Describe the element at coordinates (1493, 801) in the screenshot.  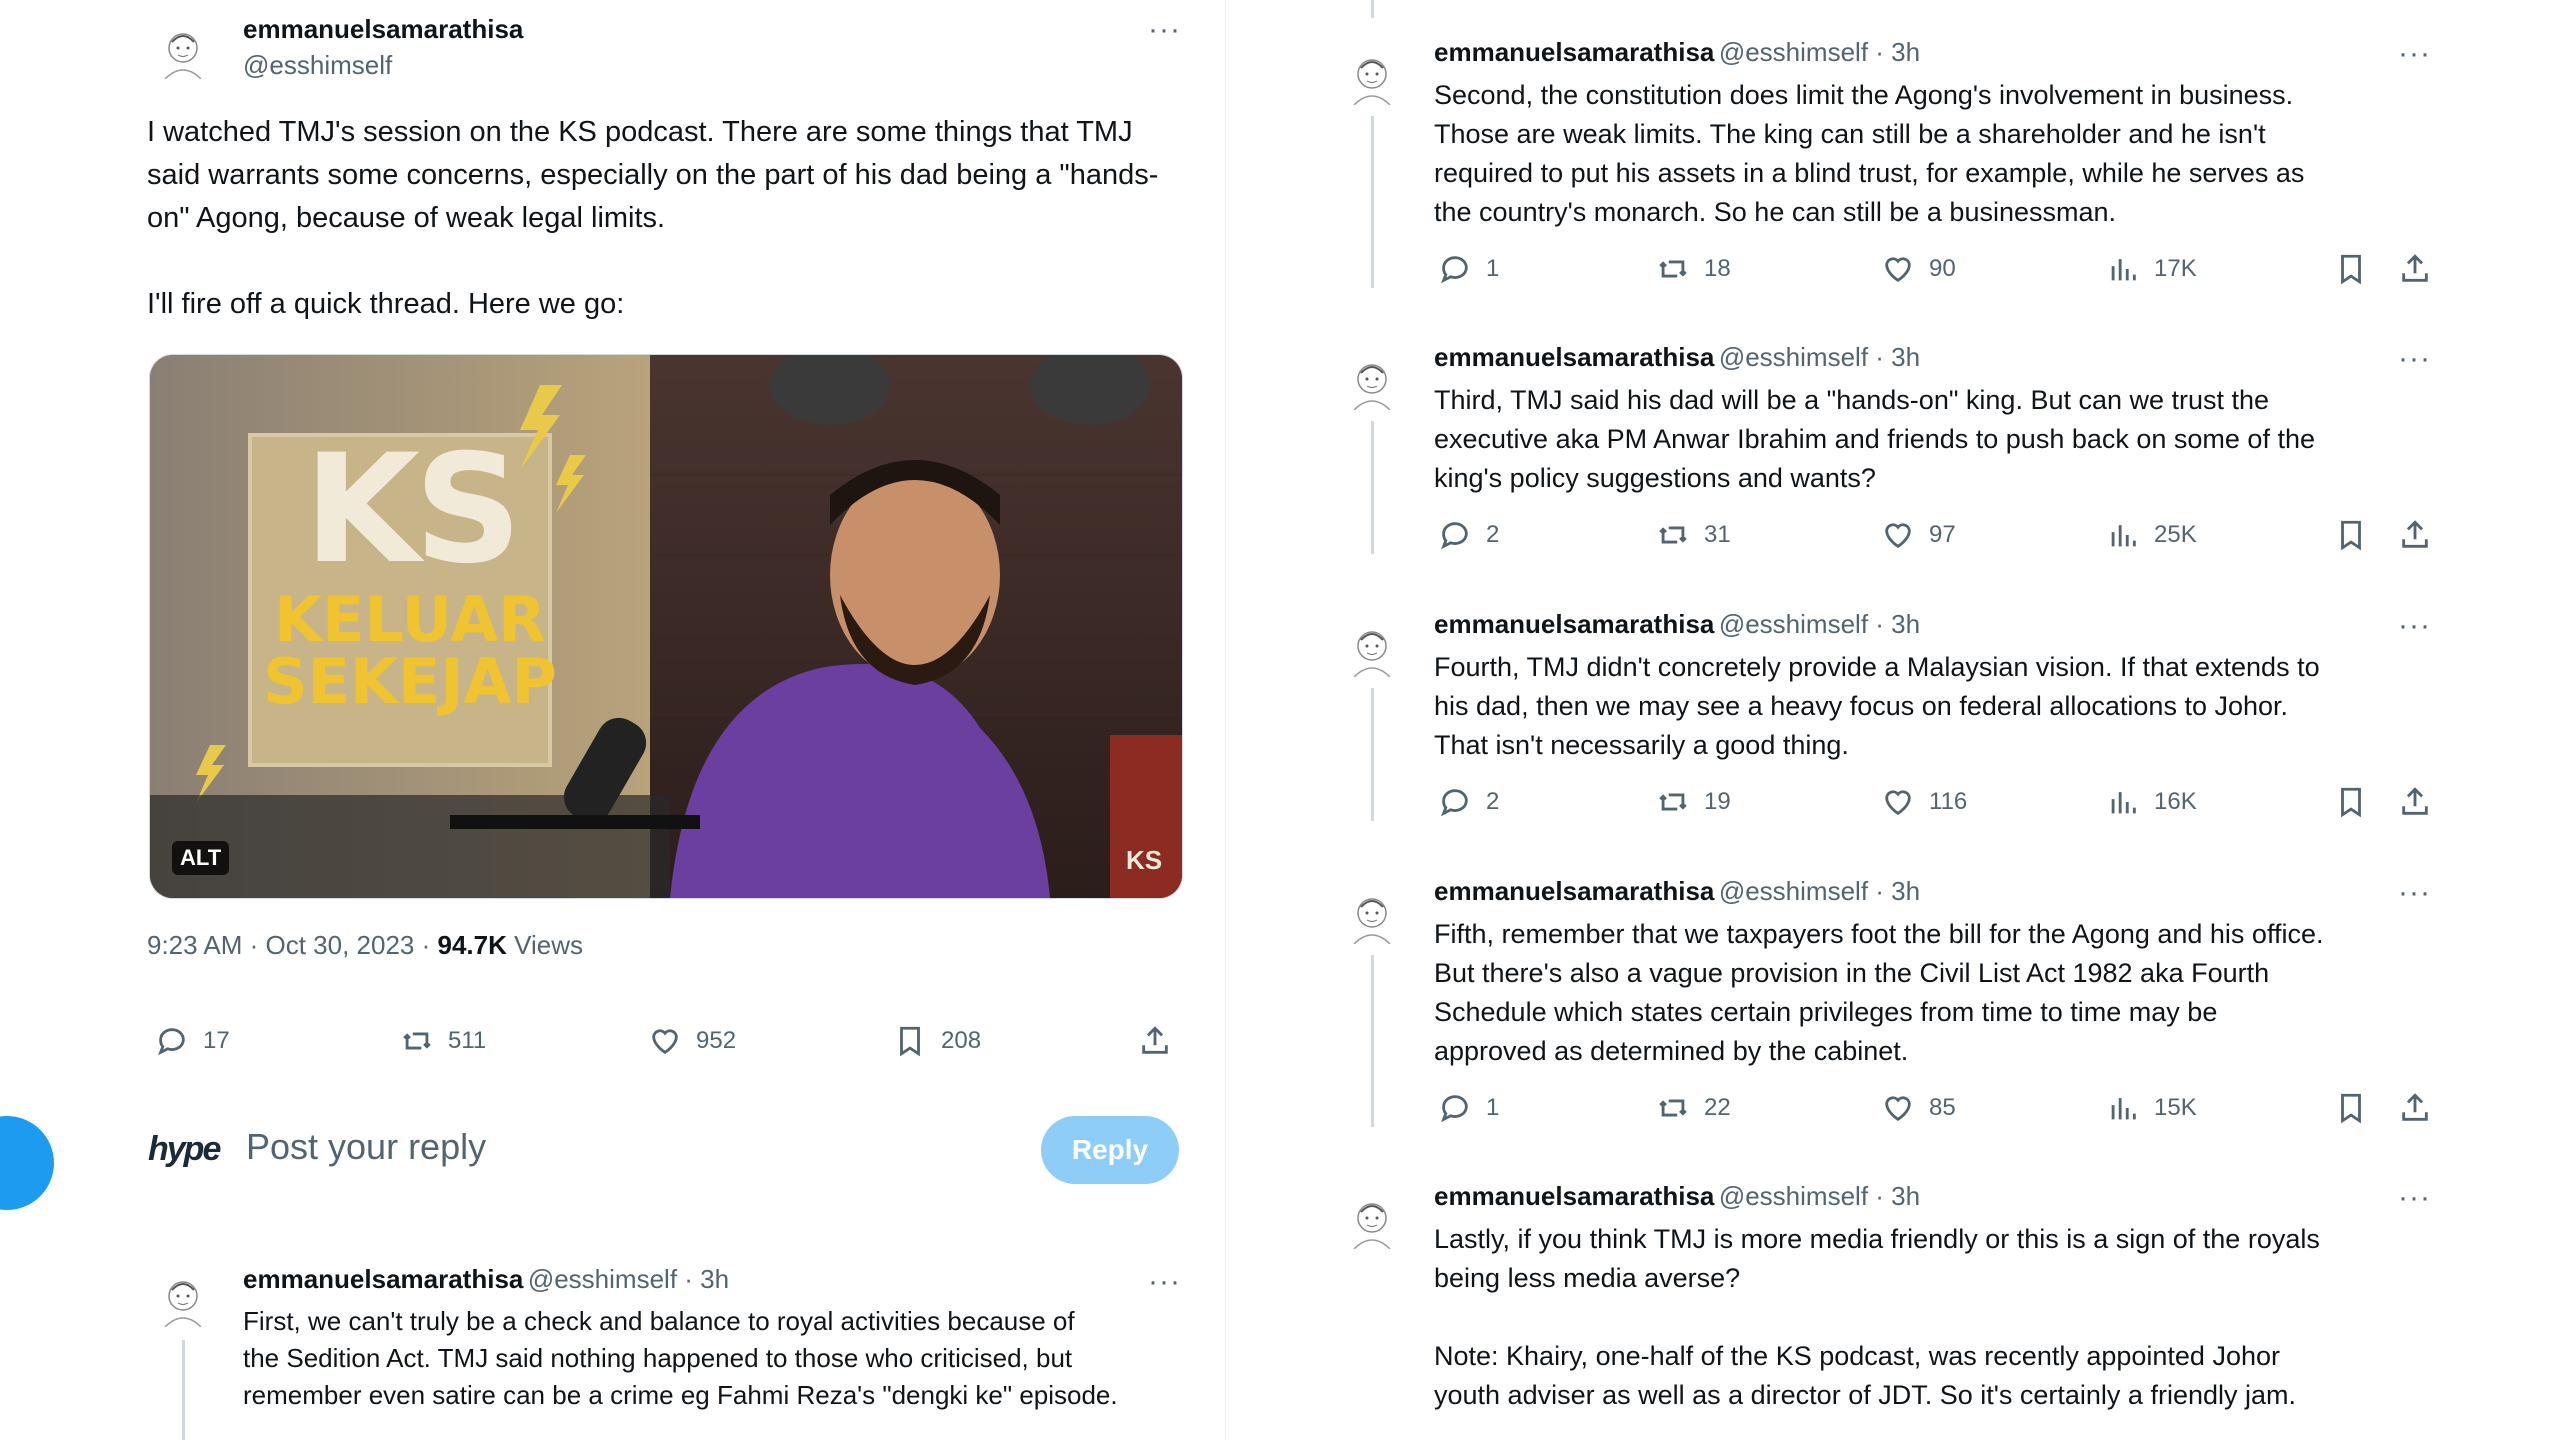
I see `reply-count: 2` at that location.